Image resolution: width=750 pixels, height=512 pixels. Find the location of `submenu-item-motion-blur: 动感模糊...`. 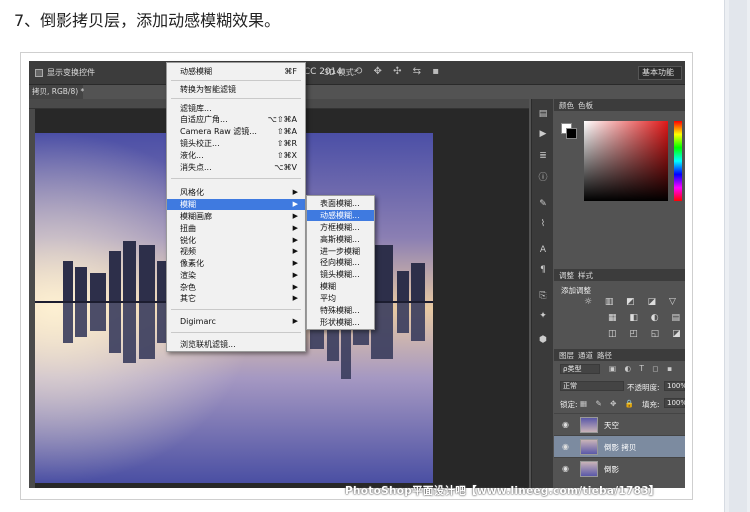

submenu-item-motion-blur: 动感模糊... is located at coordinates (340, 215).